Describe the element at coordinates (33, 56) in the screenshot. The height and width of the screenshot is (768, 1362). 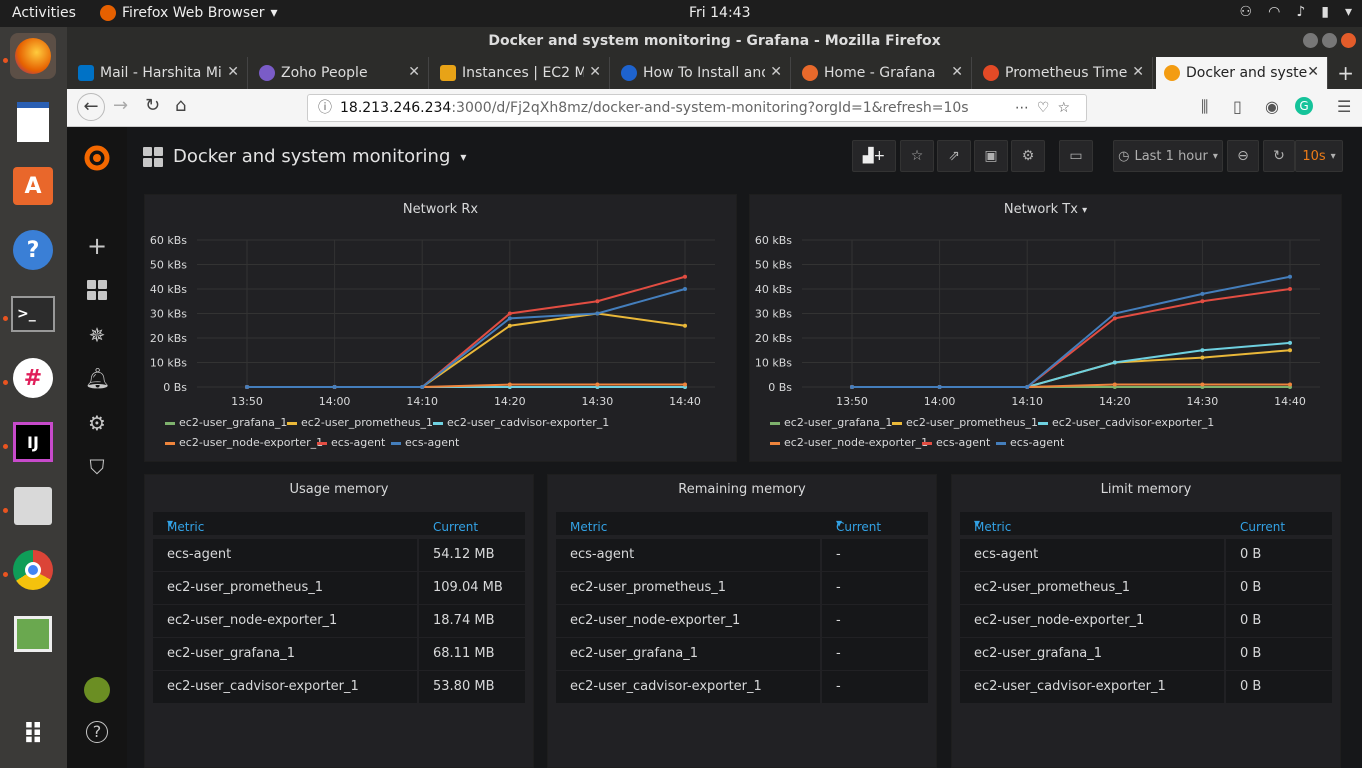
I see `firefox-launcher` at that location.